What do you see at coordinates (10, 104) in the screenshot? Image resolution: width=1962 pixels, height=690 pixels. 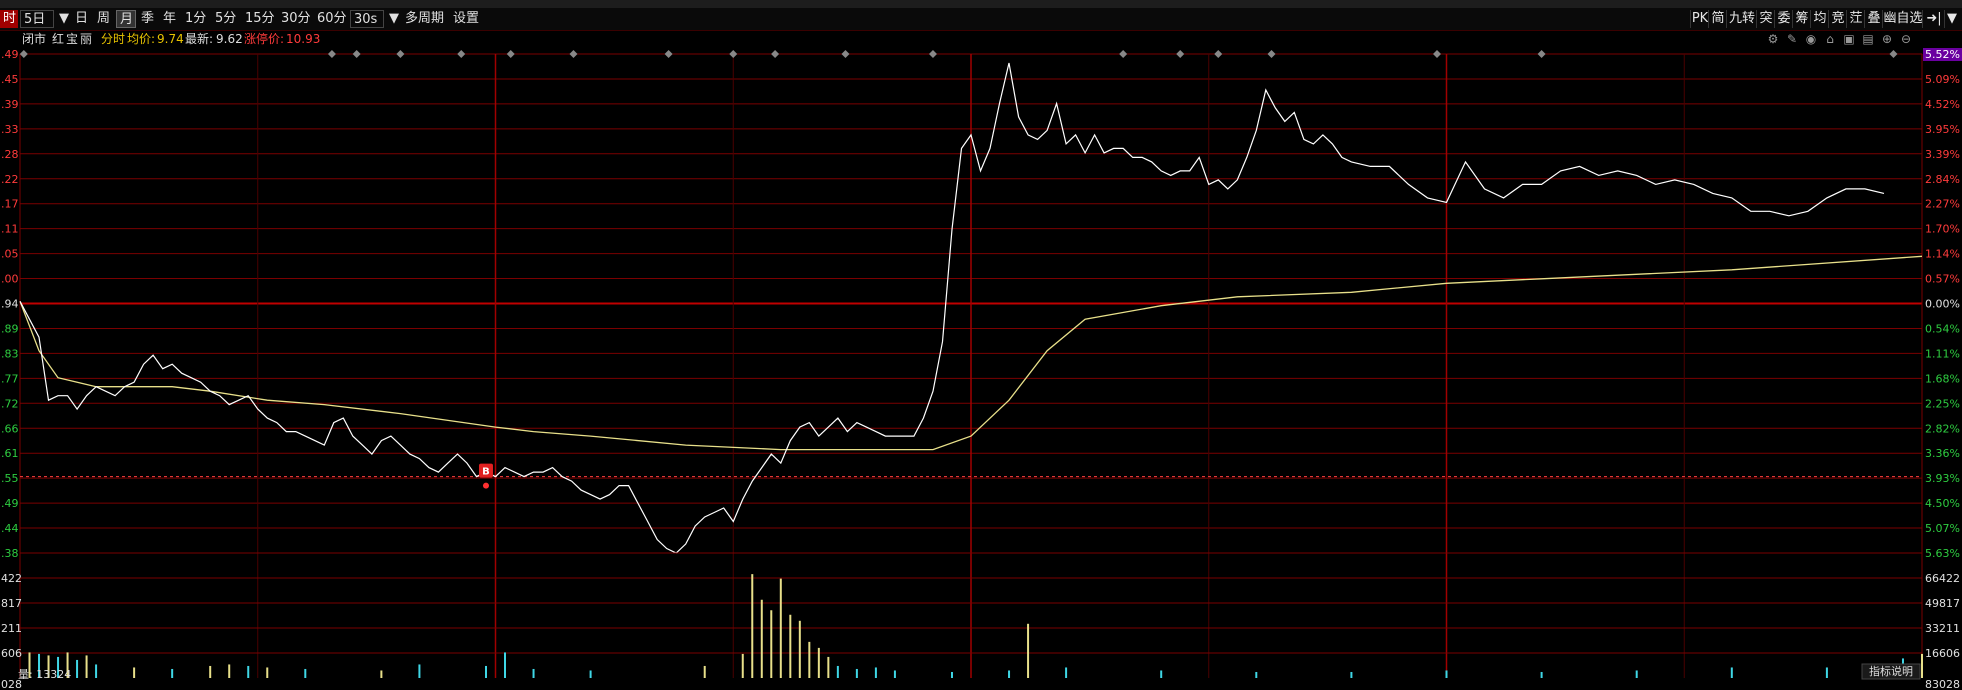 I see `price-tick-label: .39` at bounding box center [10, 104].